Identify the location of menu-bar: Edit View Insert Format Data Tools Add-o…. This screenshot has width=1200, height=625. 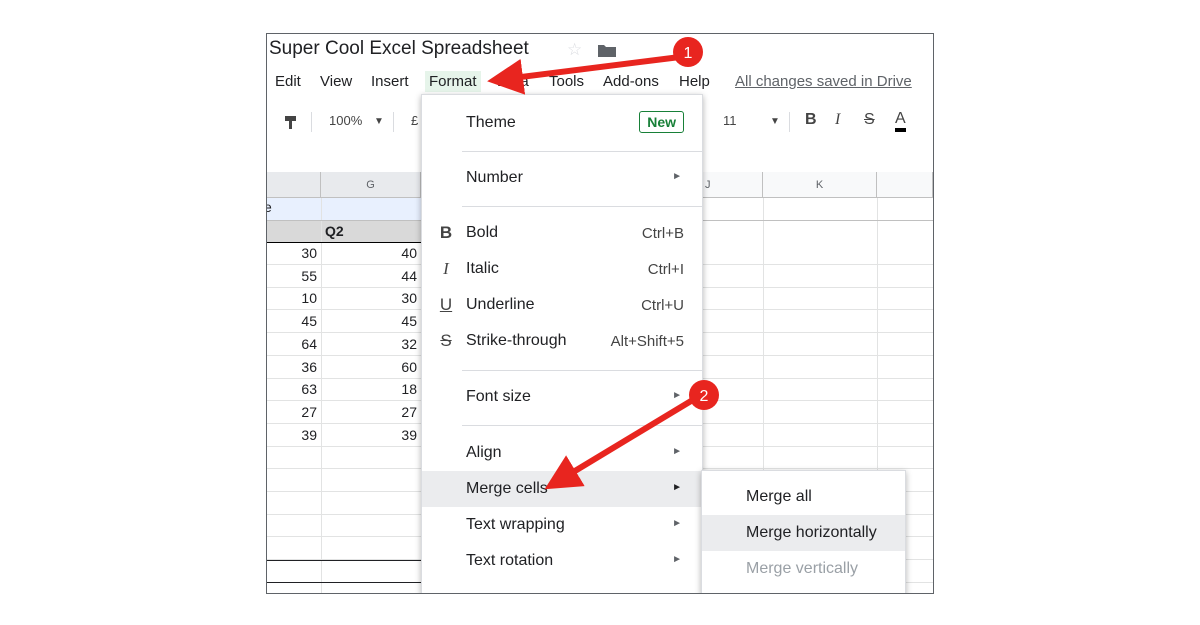
(600, 82).